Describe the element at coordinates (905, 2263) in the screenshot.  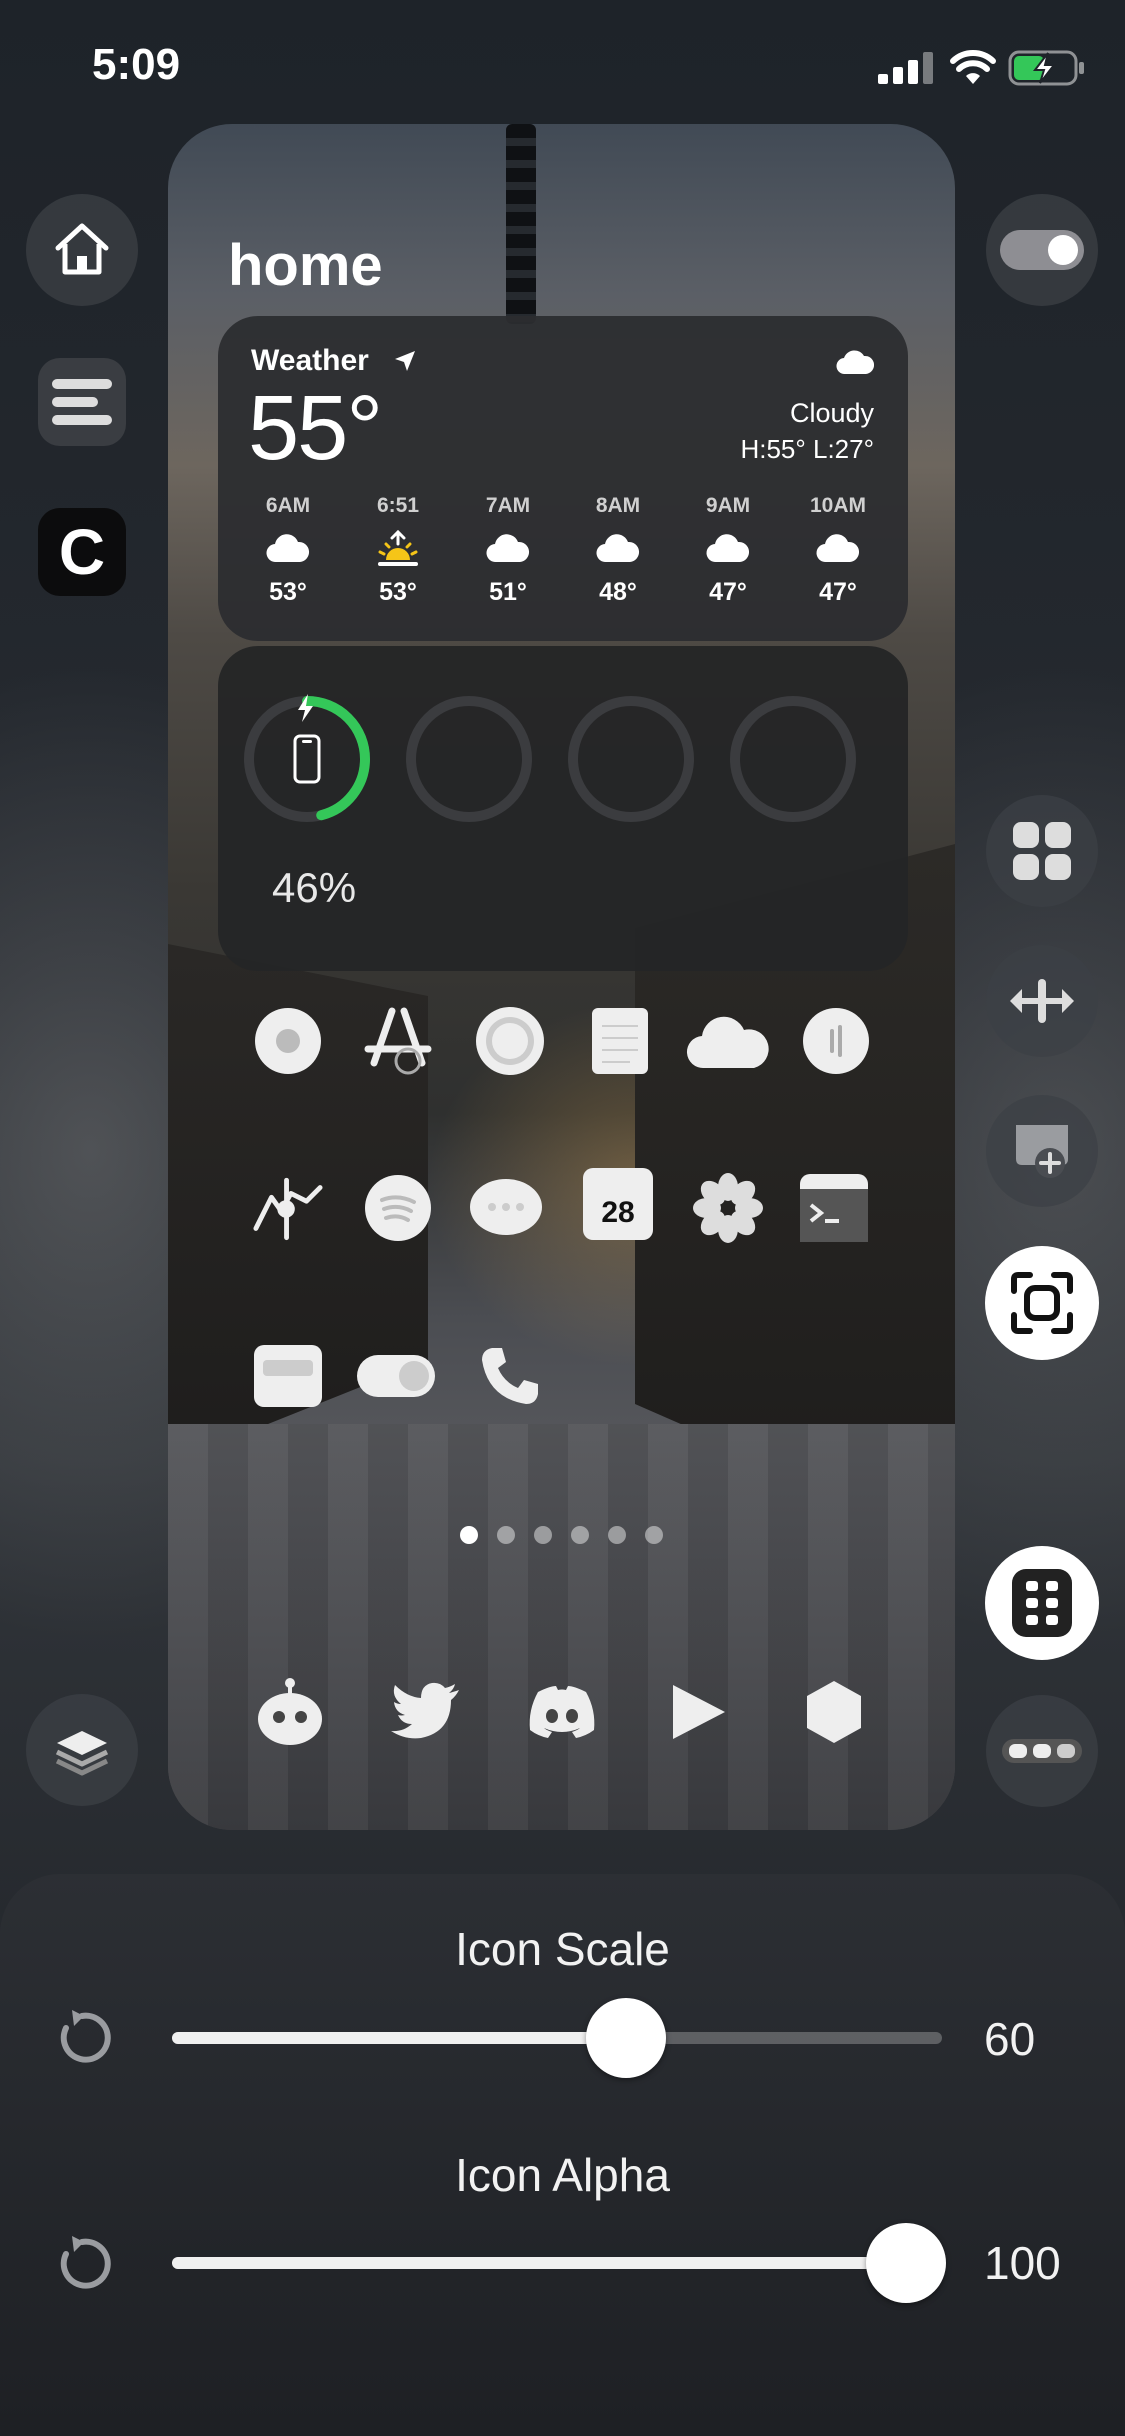
I see `icon-alpha-thumb` at that location.